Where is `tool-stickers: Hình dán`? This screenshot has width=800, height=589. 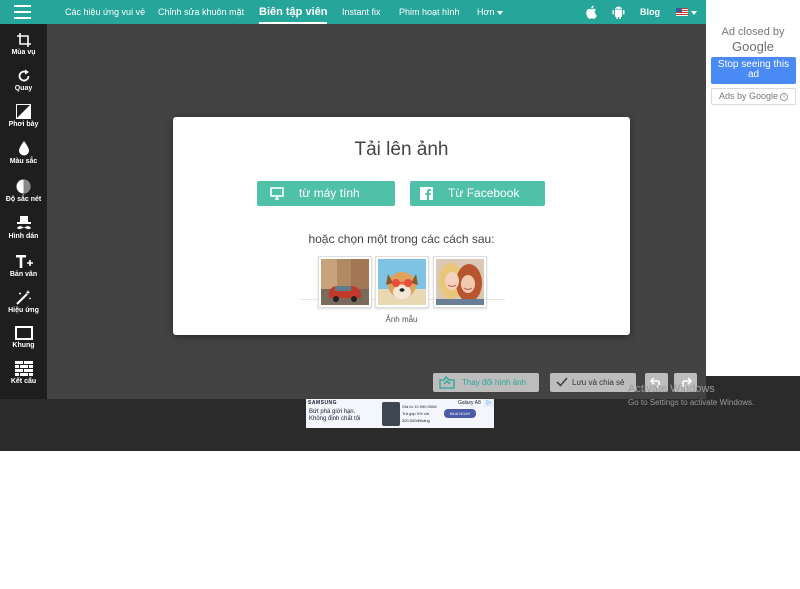
tool-stickers: Hình dán is located at coordinates (23, 228).